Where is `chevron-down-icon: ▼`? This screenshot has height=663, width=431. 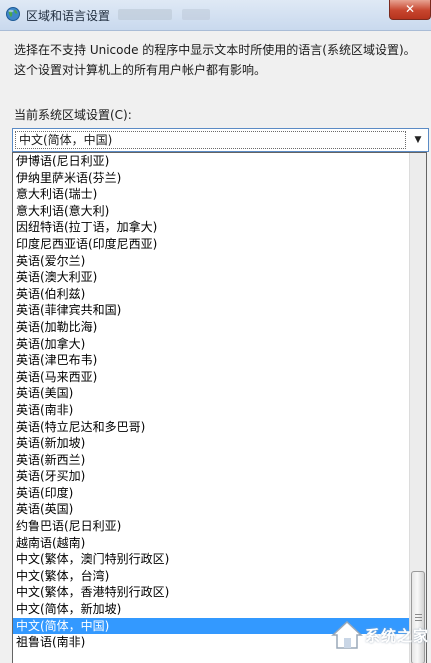 chevron-down-icon: ▼ is located at coordinates (418, 140).